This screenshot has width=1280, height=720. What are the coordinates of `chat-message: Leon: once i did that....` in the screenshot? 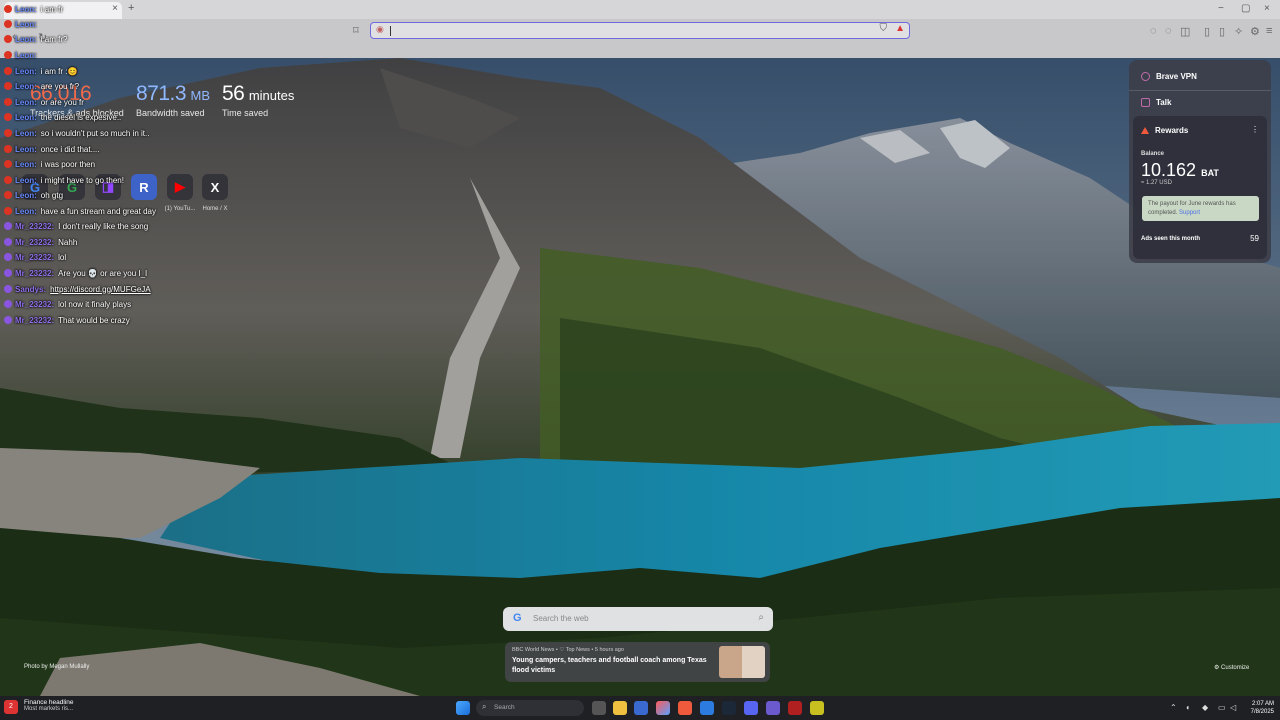 It's located at (51, 149).